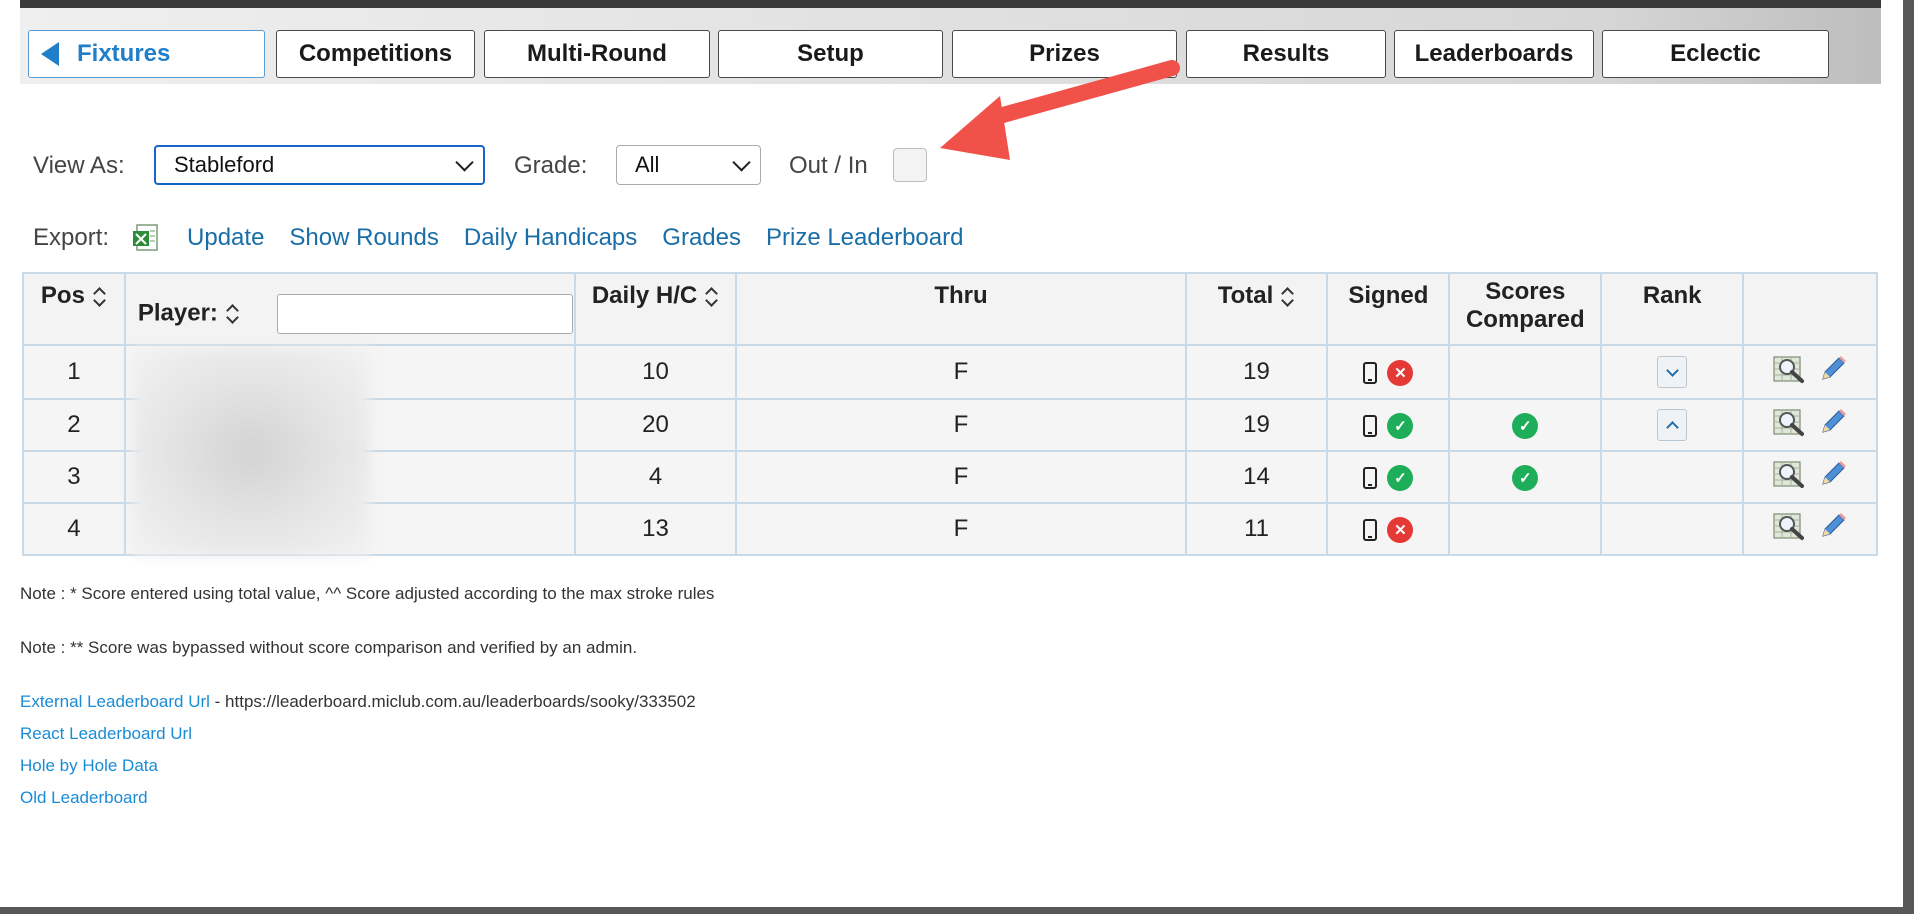 This screenshot has height=914, width=1914. Describe the element at coordinates (424, 314) in the screenshot. I see `player-search-input` at that location.